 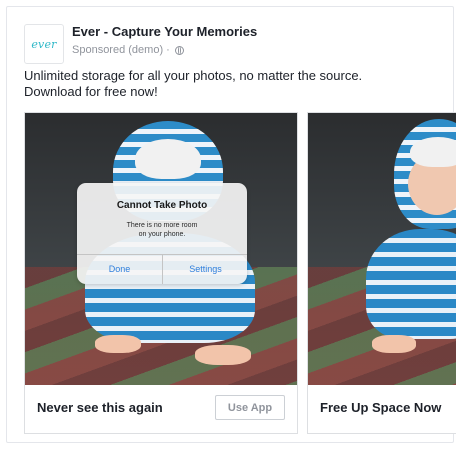 What do you see at coordinates (223, 355) in the screenshot?
I see `baby-right-hand` at bounding box center [223, 355].